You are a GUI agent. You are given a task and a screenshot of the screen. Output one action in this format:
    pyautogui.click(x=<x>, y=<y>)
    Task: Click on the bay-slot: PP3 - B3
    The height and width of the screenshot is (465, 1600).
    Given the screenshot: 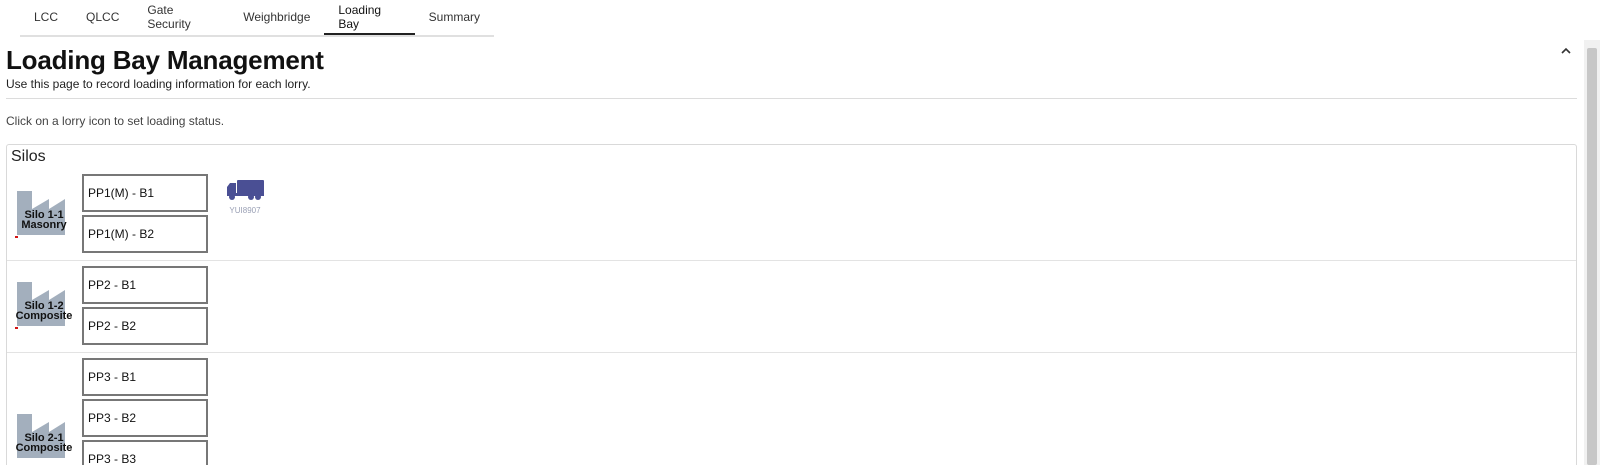 What is the action you would take?
    pyautogui.click(x=145, y=452)
    